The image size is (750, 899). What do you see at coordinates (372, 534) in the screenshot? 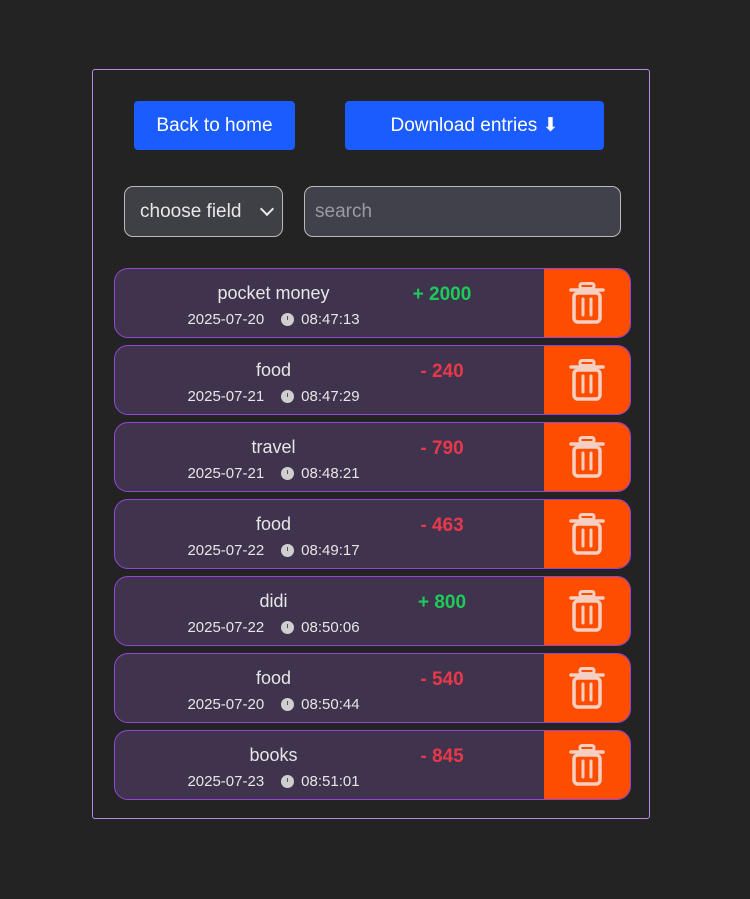
I see `entry-row: food 2025-07-22 08:49:17 - 463` at bounding box center [372, 534].